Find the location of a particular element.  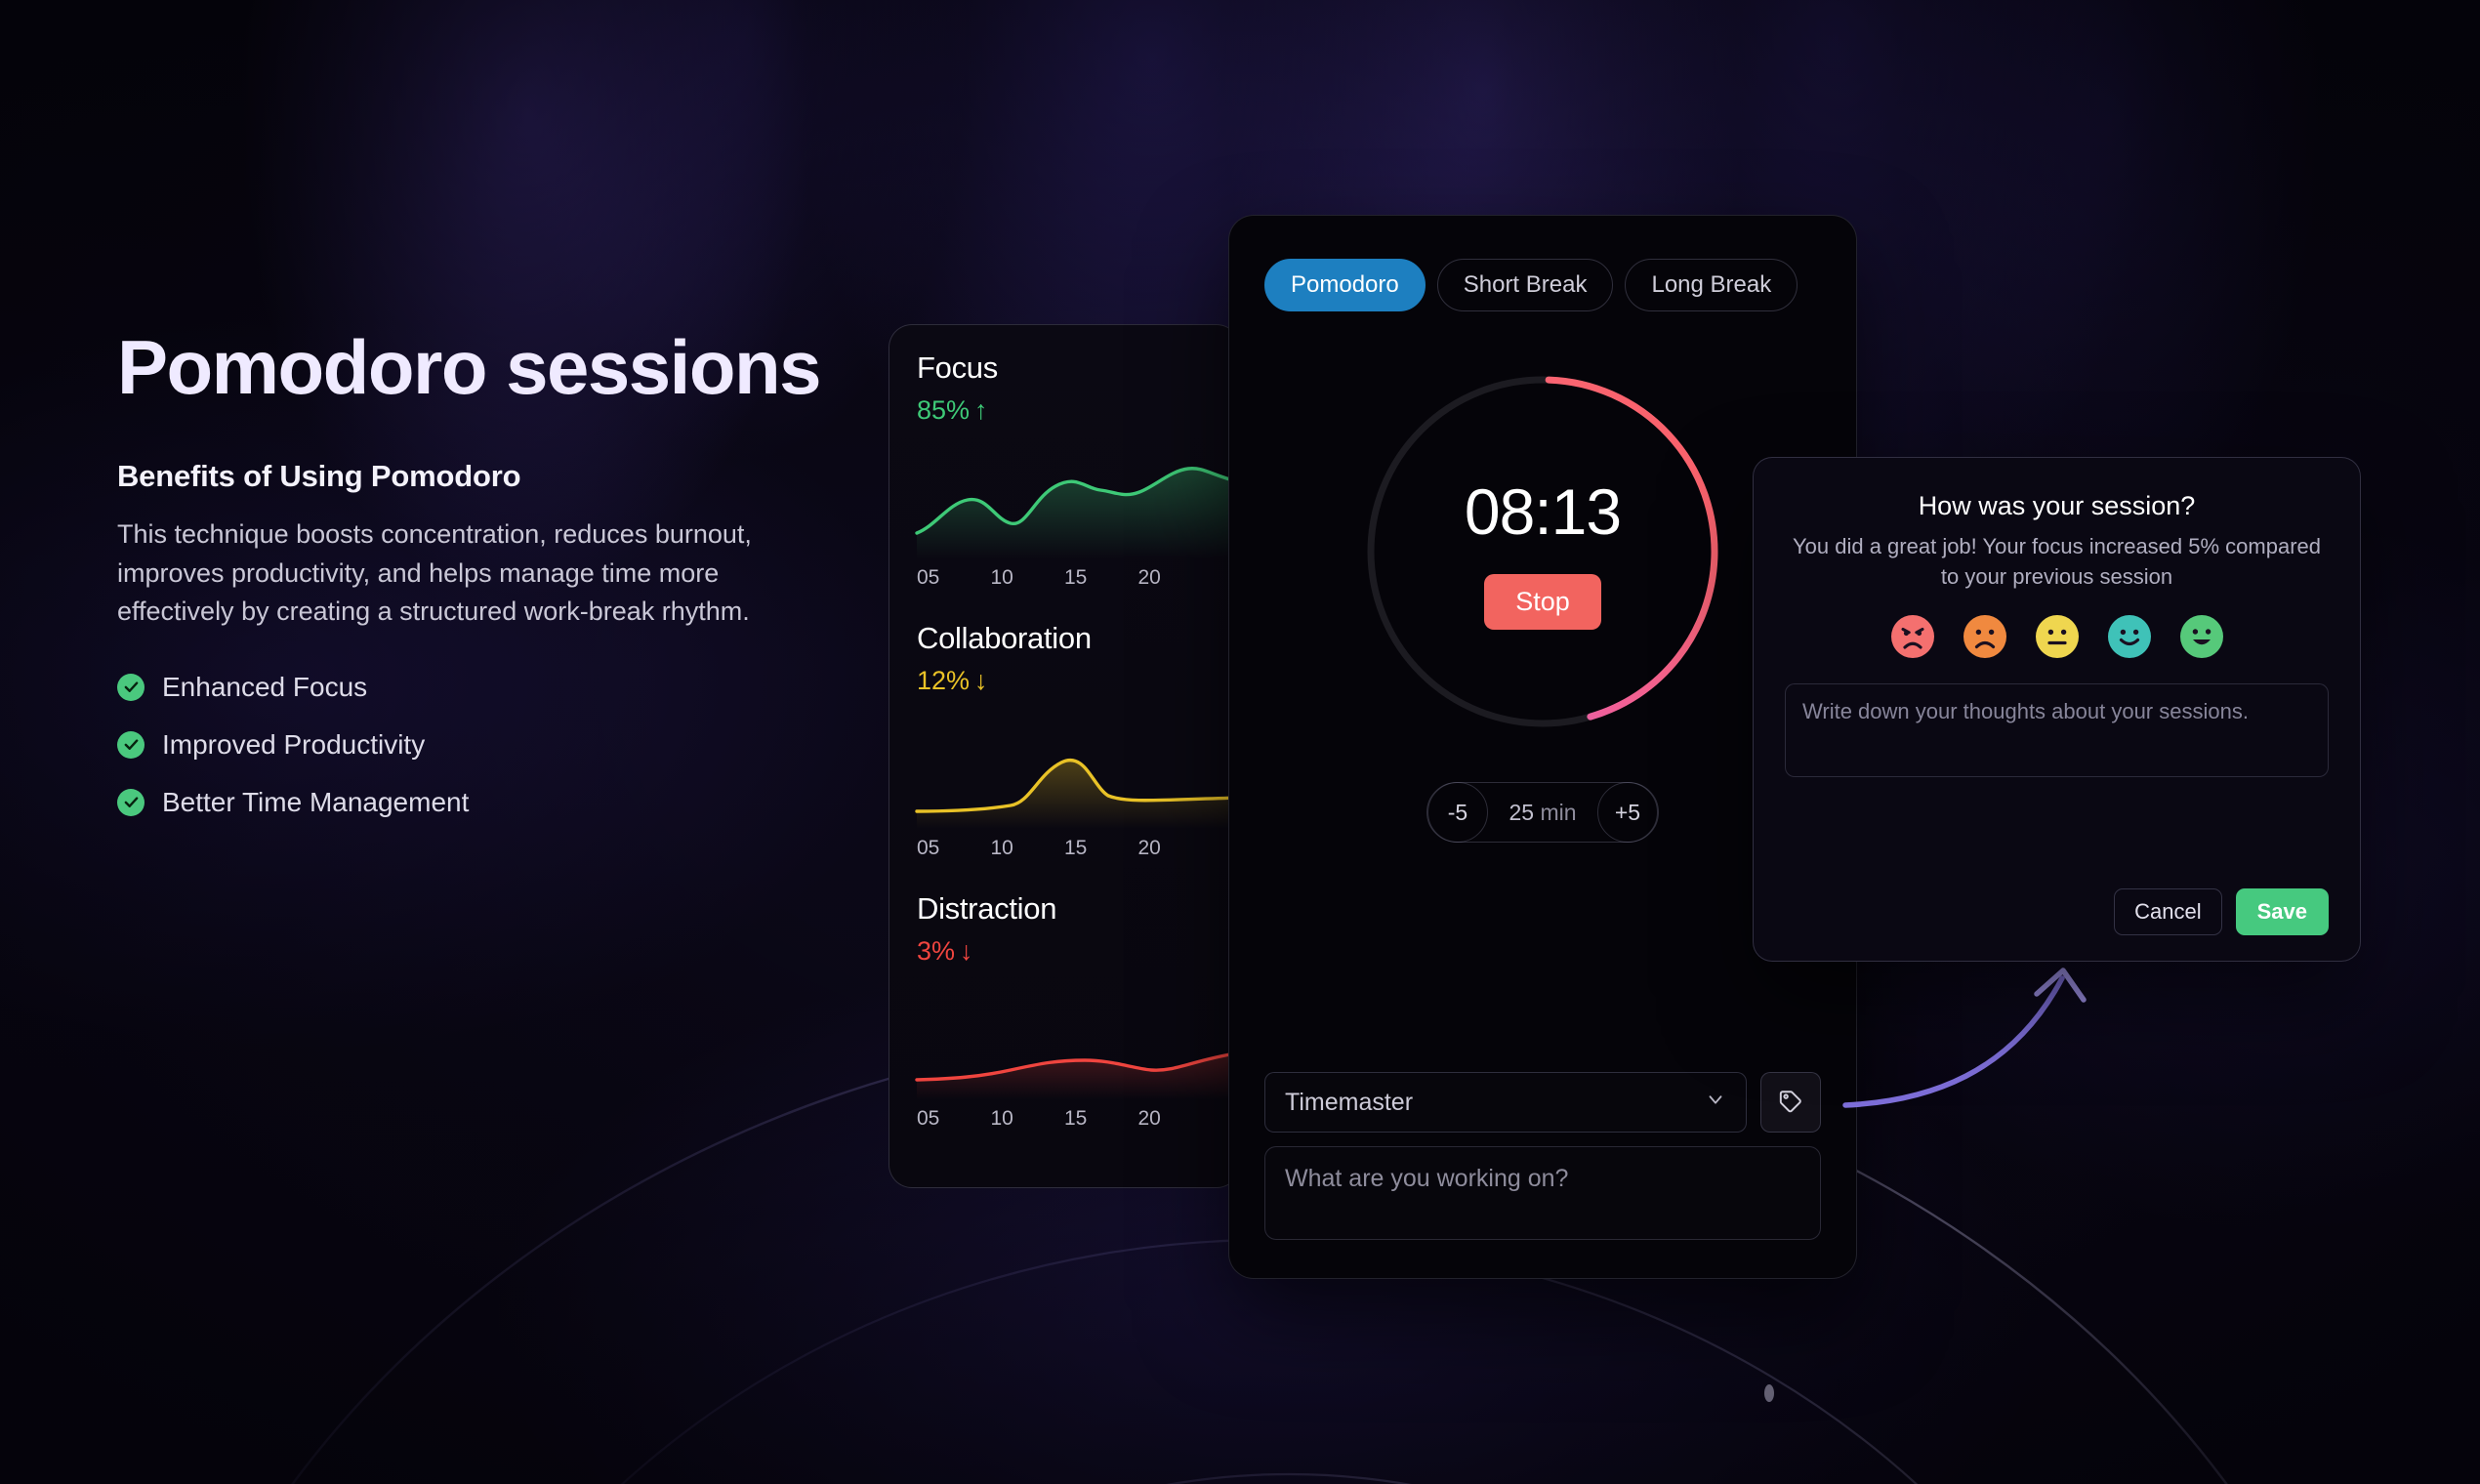

metric-axis-distraction: 05 10 15 20 is located at coordinates (1064, 1119).